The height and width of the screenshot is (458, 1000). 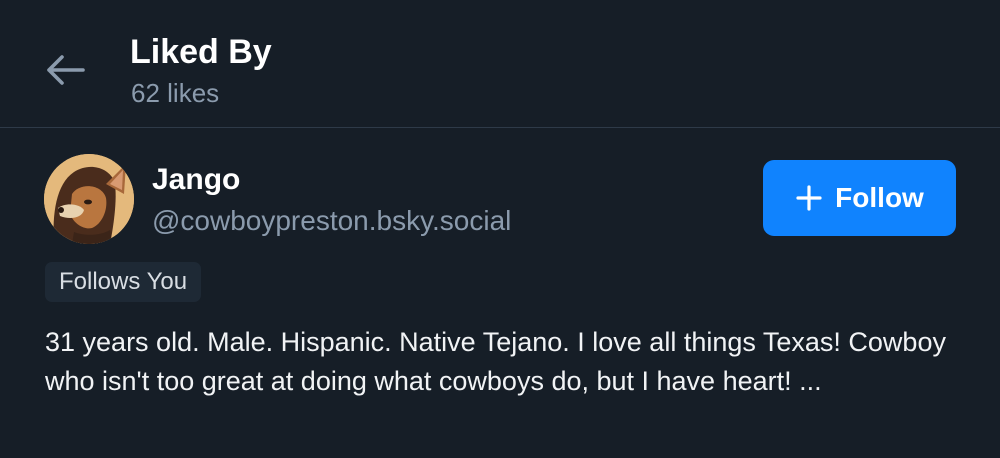 What do you see at coordinates (175, 93) in the screenshot?
I see `likes-count: 62 likes` at bounding box center [175, 93].